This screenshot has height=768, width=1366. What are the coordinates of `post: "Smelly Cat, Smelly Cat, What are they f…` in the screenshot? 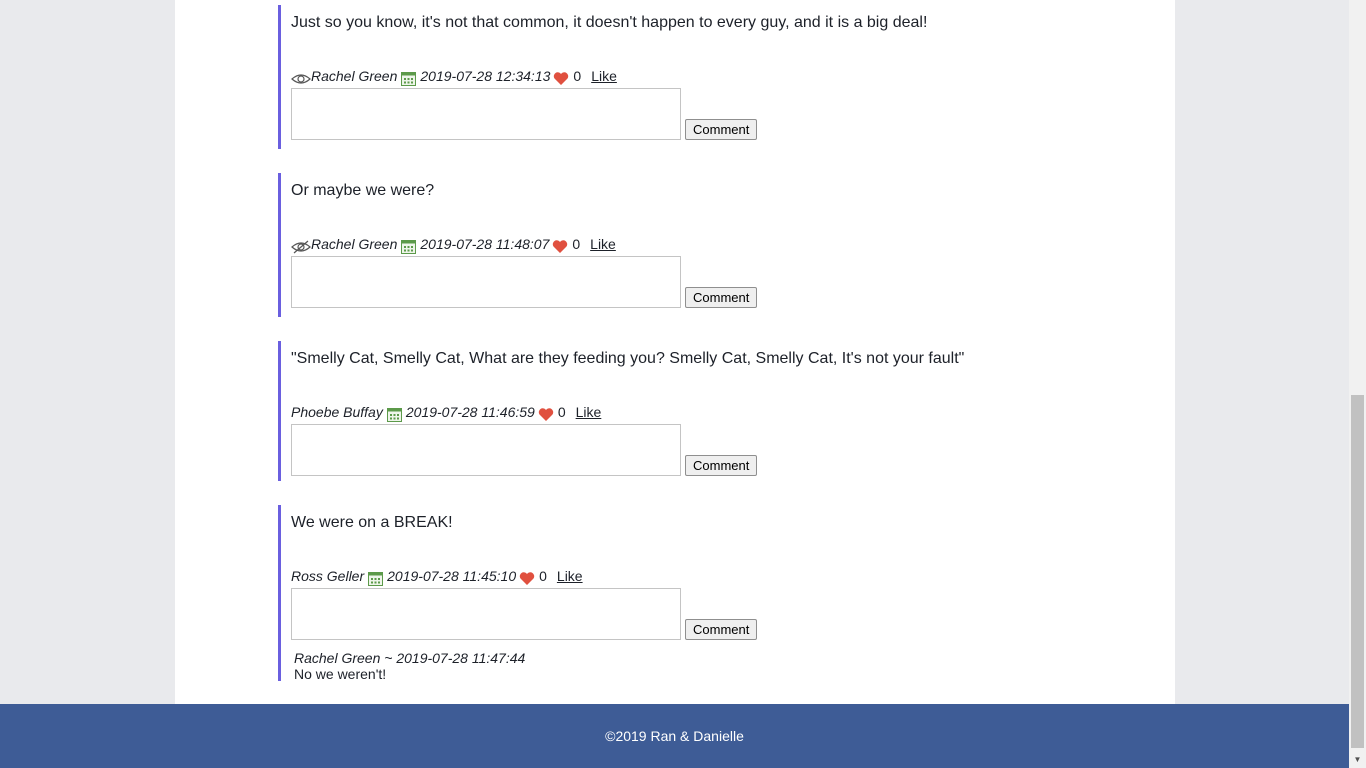 It's located at (638, 411).